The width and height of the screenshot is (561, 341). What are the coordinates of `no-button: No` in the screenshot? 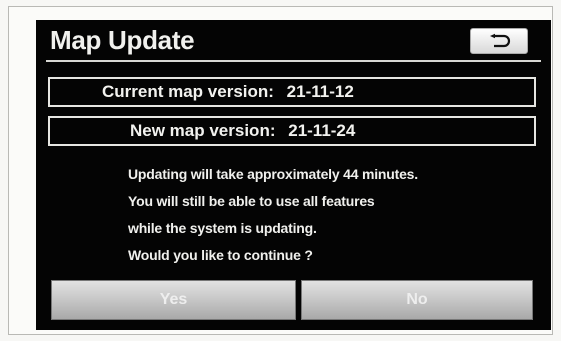 It's located at (417, 300).